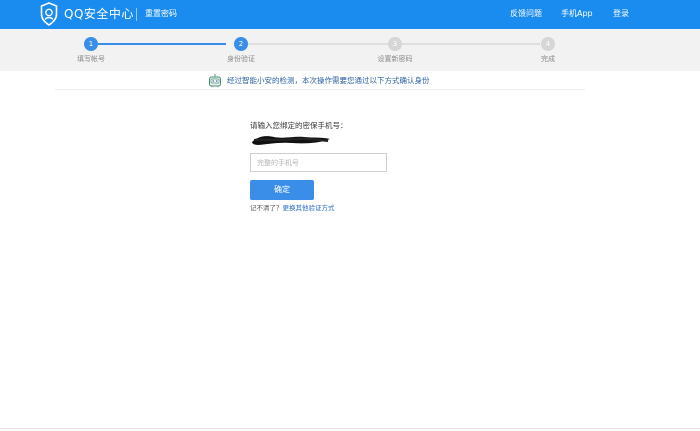 Image resolution: width=700 pixels, height=431 pixels. What do you see at coordinates (91, 59) in the screenshot?
I see `step-1-label: 填写帐号` at bounding box center [91, 59].